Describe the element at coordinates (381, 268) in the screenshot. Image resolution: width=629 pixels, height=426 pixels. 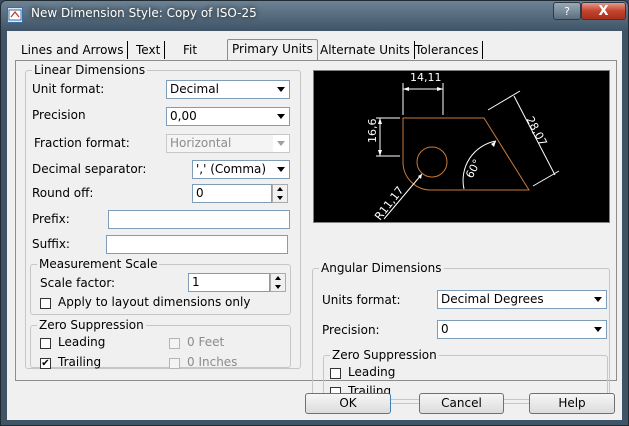
I see `angular-dimensions-legend: Angular Dimensions` at that location.